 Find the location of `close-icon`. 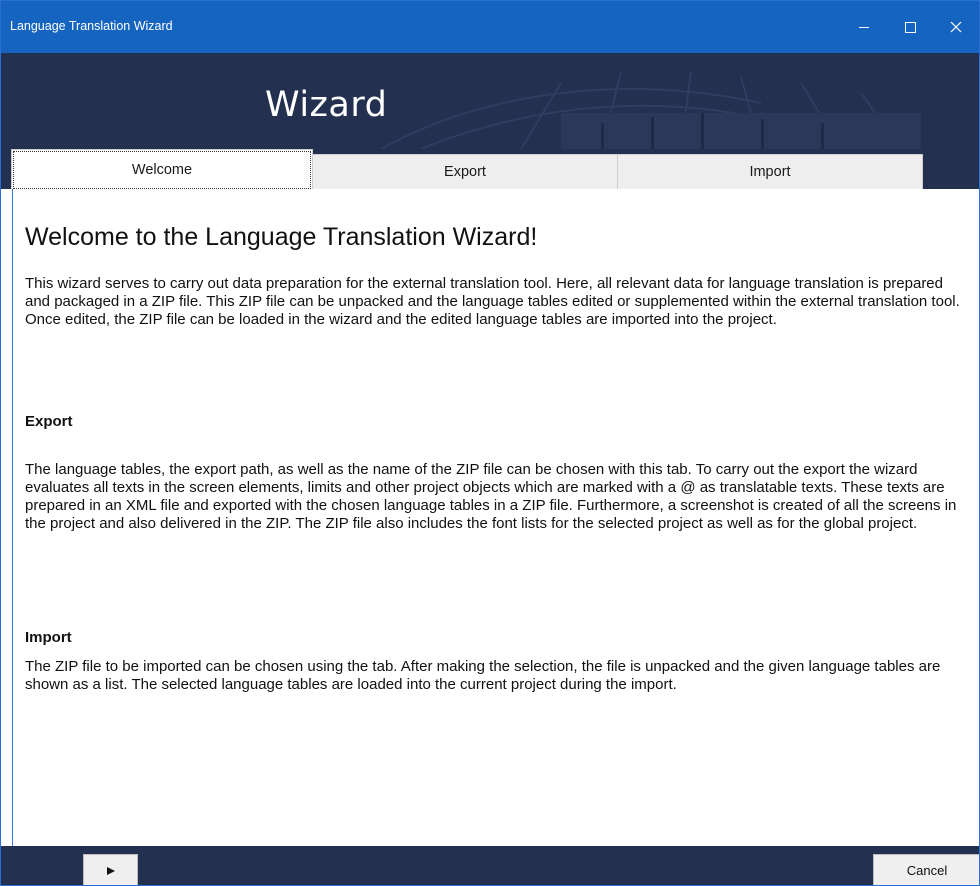

close-icon is located at coordinates (956, 27).